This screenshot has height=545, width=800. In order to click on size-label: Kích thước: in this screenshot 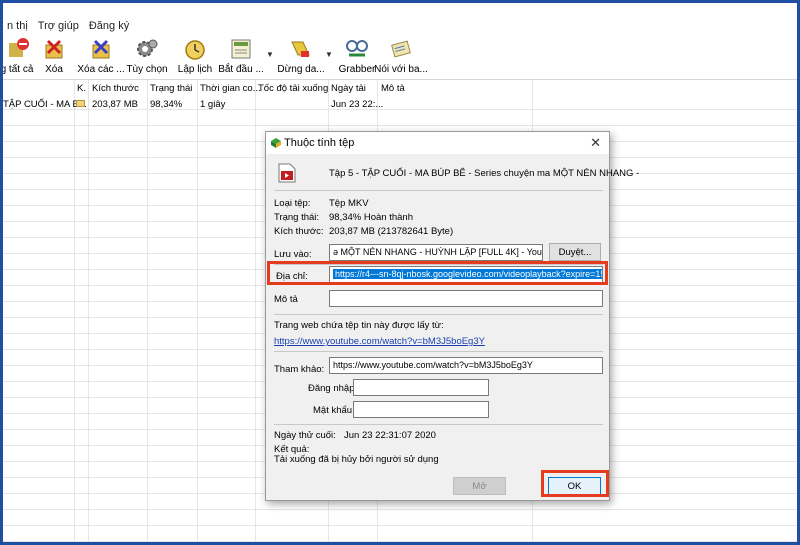, I will do `click(299, 231)`.